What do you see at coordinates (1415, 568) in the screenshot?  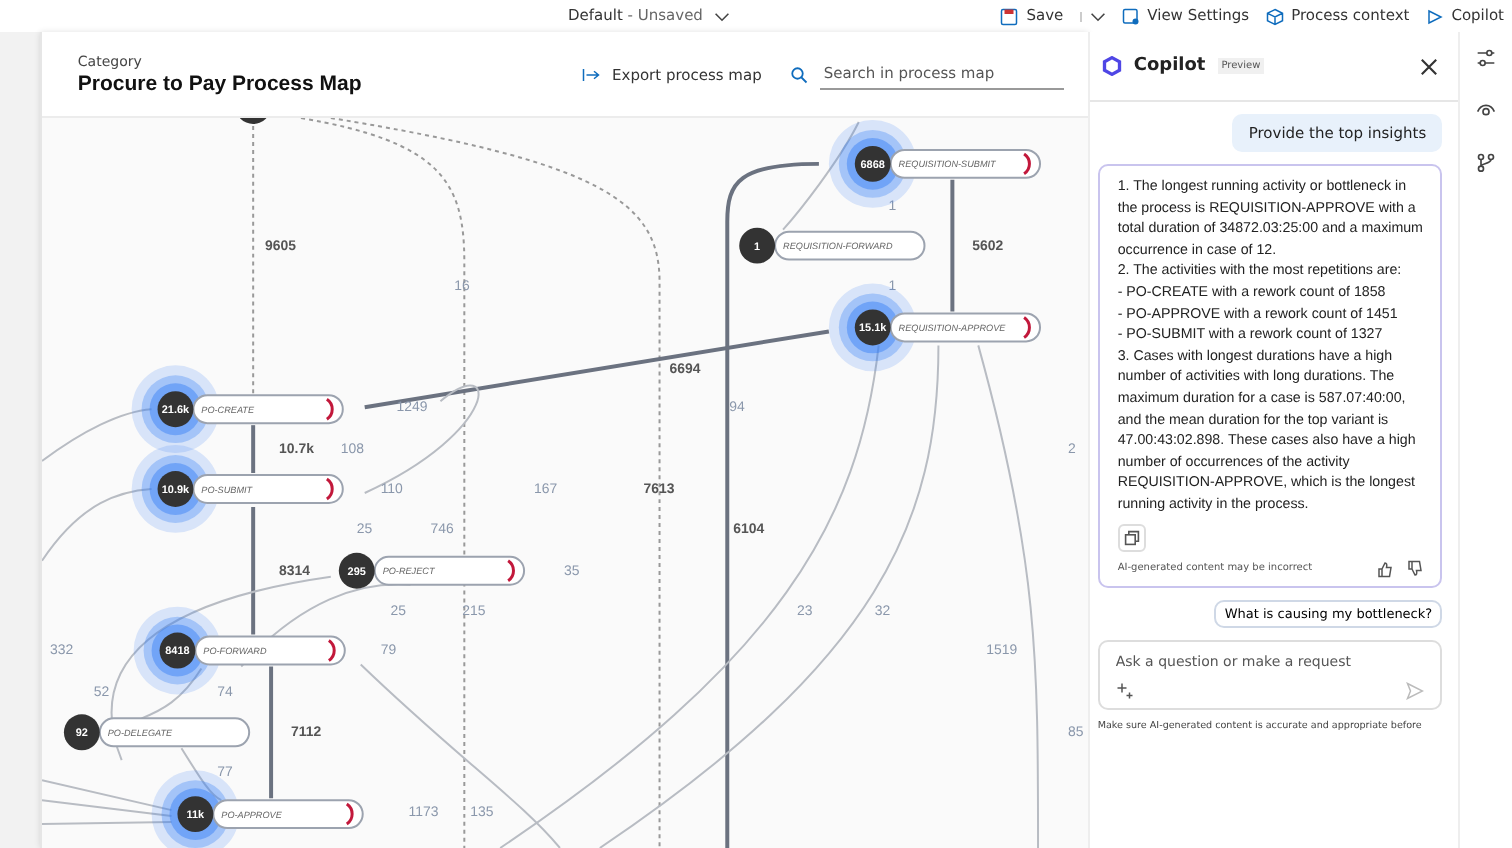 I see `thumbs-down-icon` at bounding box center [1415, 568].